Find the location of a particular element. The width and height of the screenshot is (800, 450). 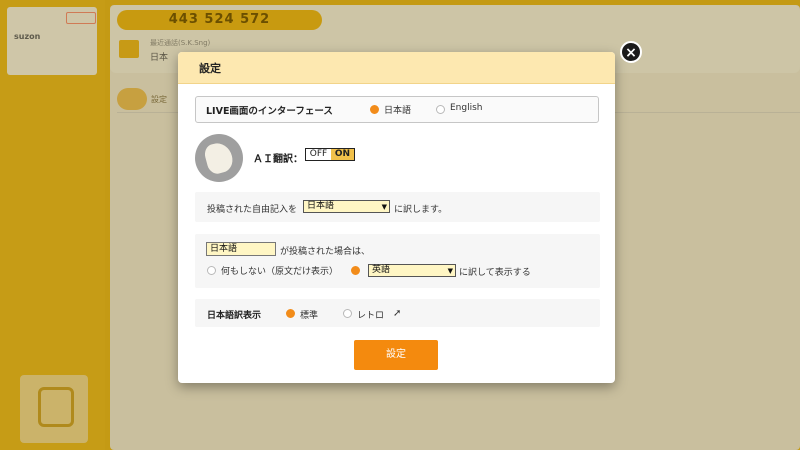

modal-header: 設定 is located at coordinates (396, 68).